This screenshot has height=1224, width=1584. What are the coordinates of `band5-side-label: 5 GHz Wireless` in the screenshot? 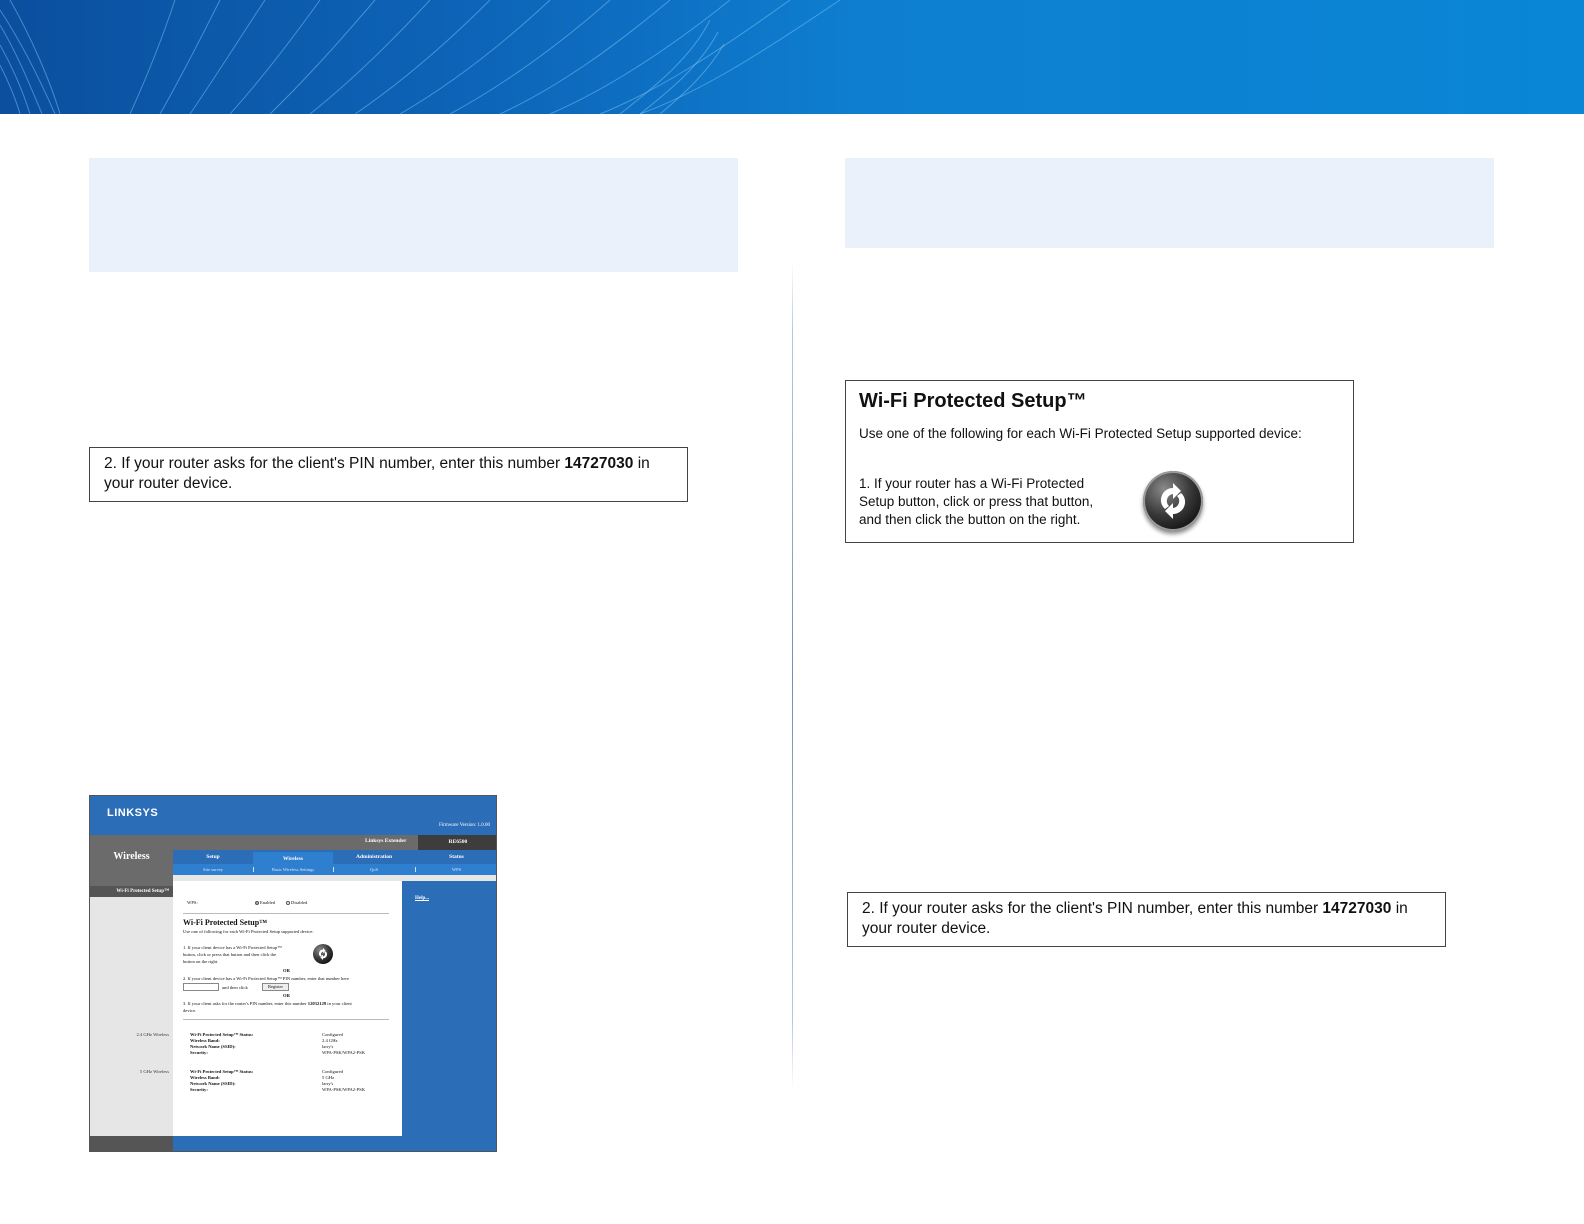 It's located at (154, 1071).